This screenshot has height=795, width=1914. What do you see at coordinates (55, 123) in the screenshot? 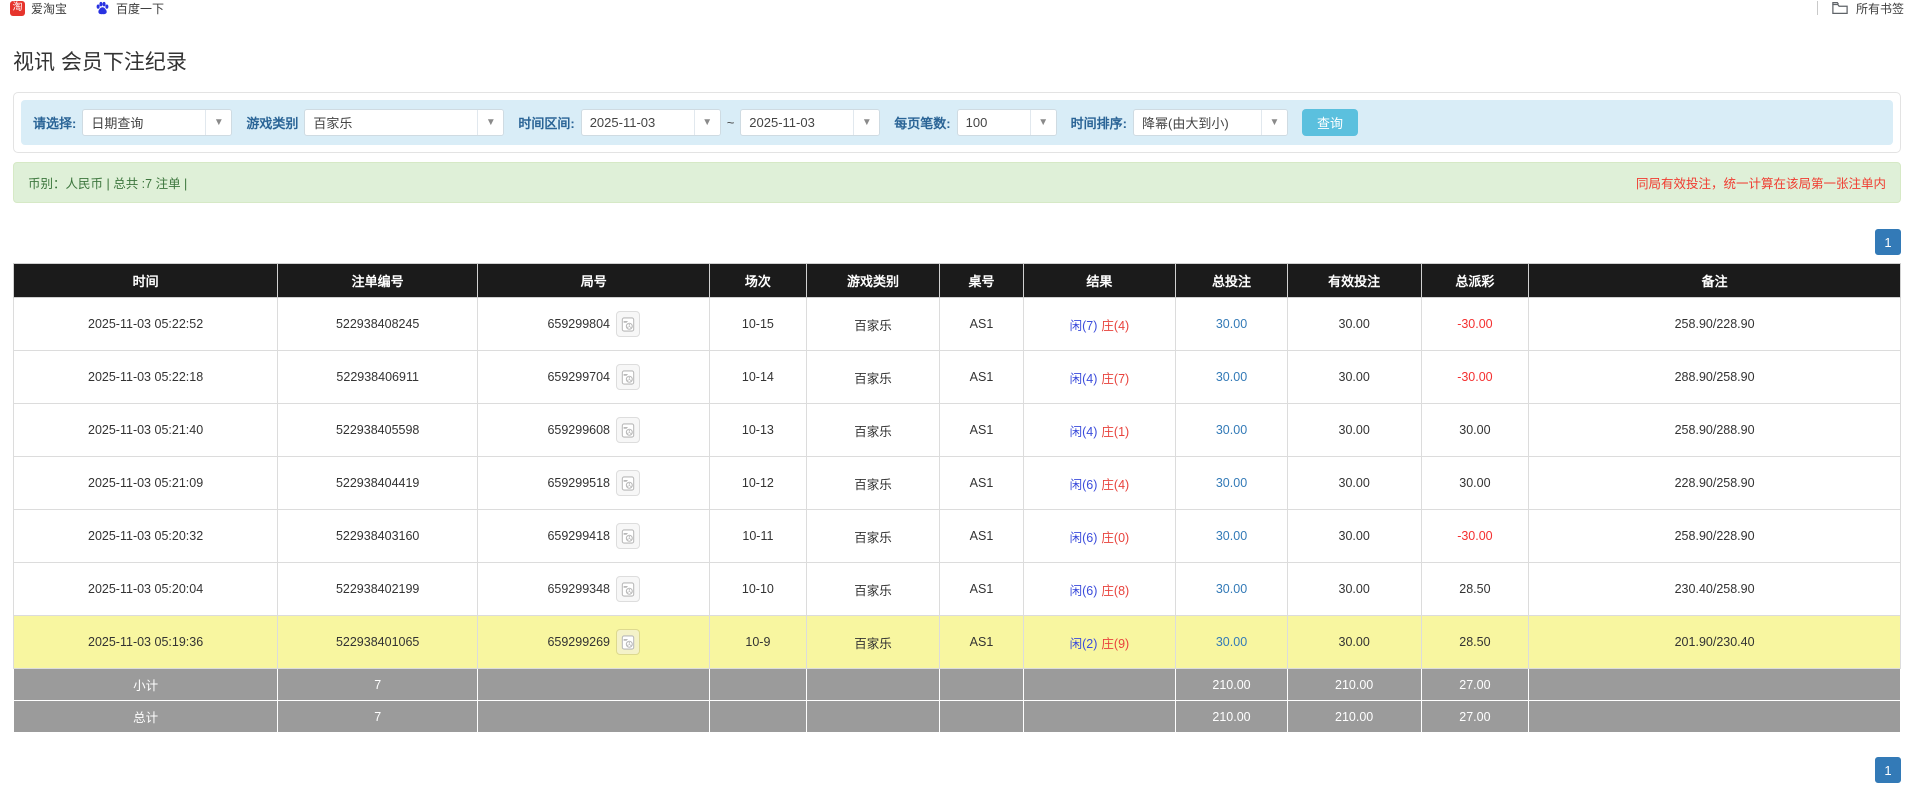
I see `select-type-label: 请选择:` at bounding box center [55, 123].